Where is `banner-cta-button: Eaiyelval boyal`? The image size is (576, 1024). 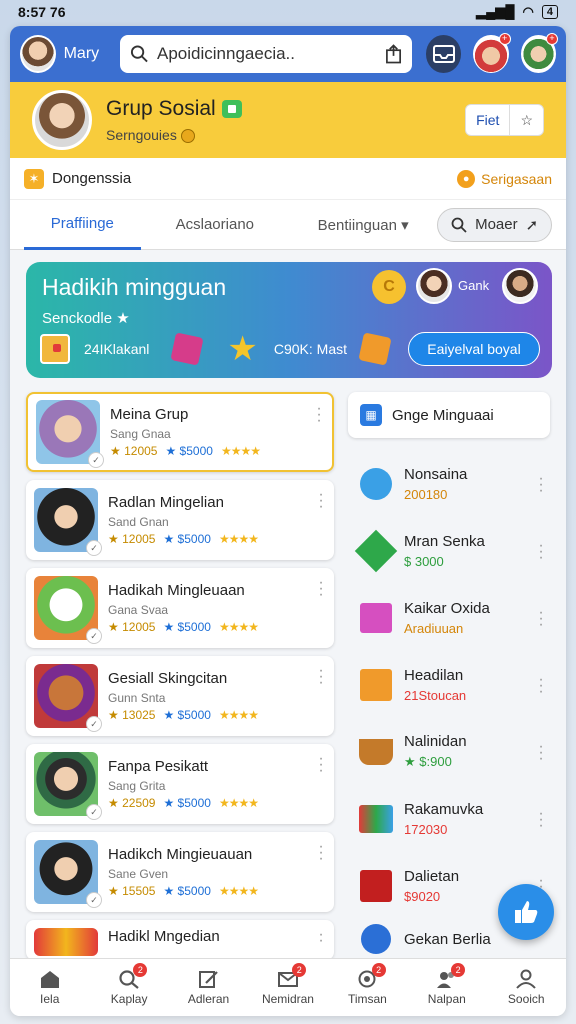
banner-cta-button: Eaiyelval boyal is located at coordinates (474, 349).